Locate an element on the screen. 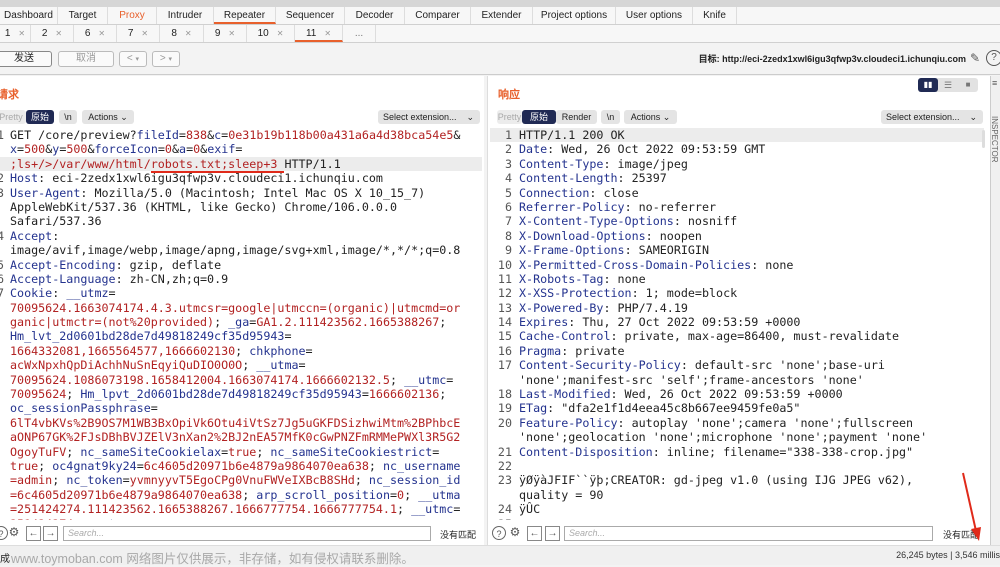  editor-line: x=500&y=500&forceIcon=0&a=0&exif= is located at coordinates (241, 149).